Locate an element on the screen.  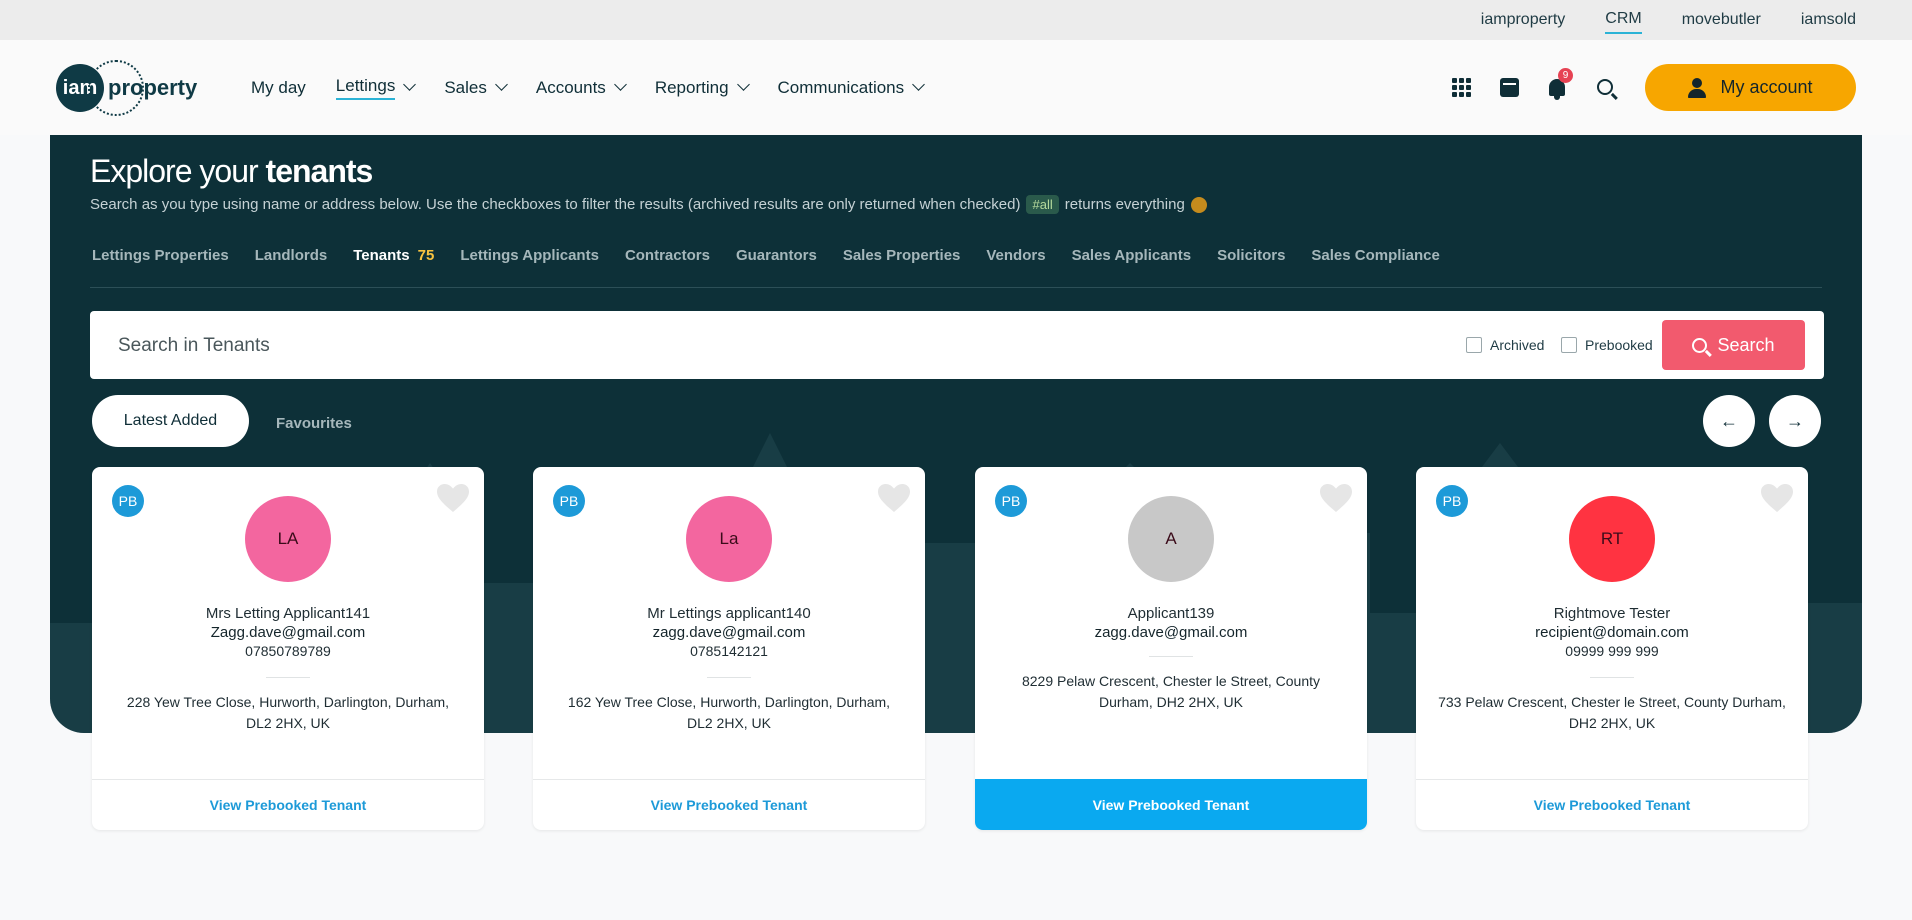
nav-lettings: Lettings is located at coordinates (376, 88).